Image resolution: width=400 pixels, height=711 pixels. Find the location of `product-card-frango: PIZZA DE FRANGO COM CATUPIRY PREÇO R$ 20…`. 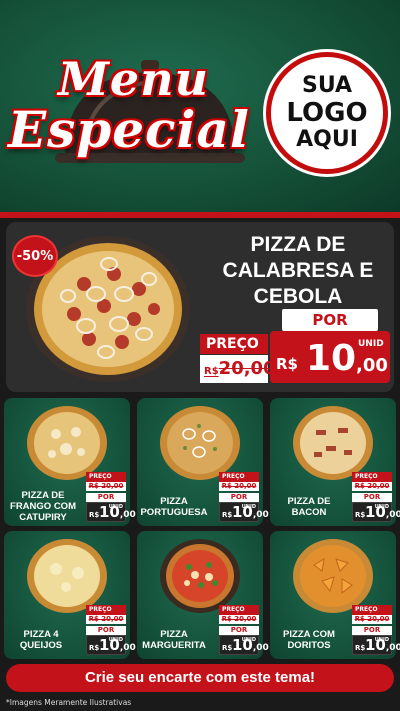

product-card-frango: PIZZA DE FRANGO COM CATUPIRY PREÇO R$ 20… is located at coordinates (70, 462).